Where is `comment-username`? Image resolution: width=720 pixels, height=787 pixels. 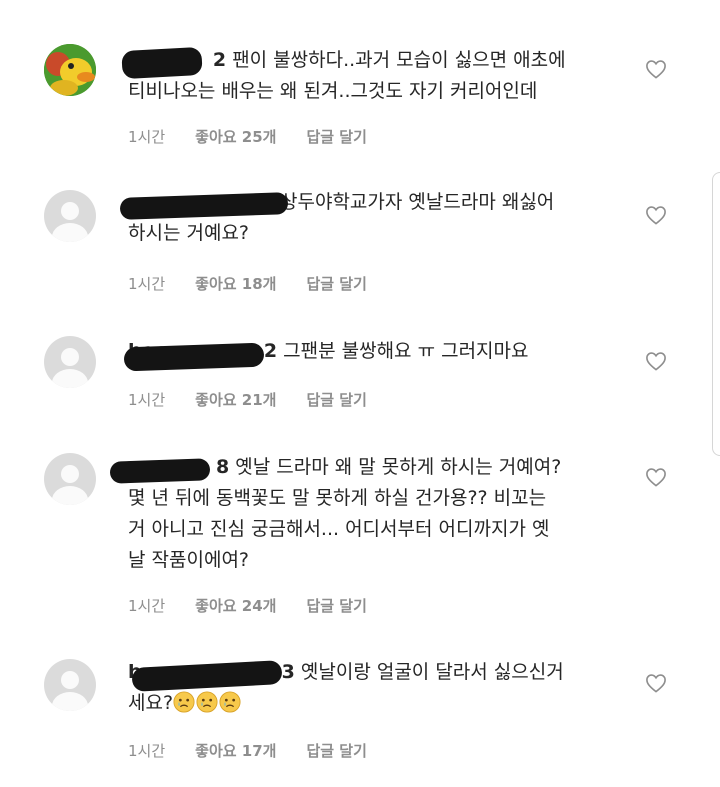 comment-username is located at coordinates (204, 205).